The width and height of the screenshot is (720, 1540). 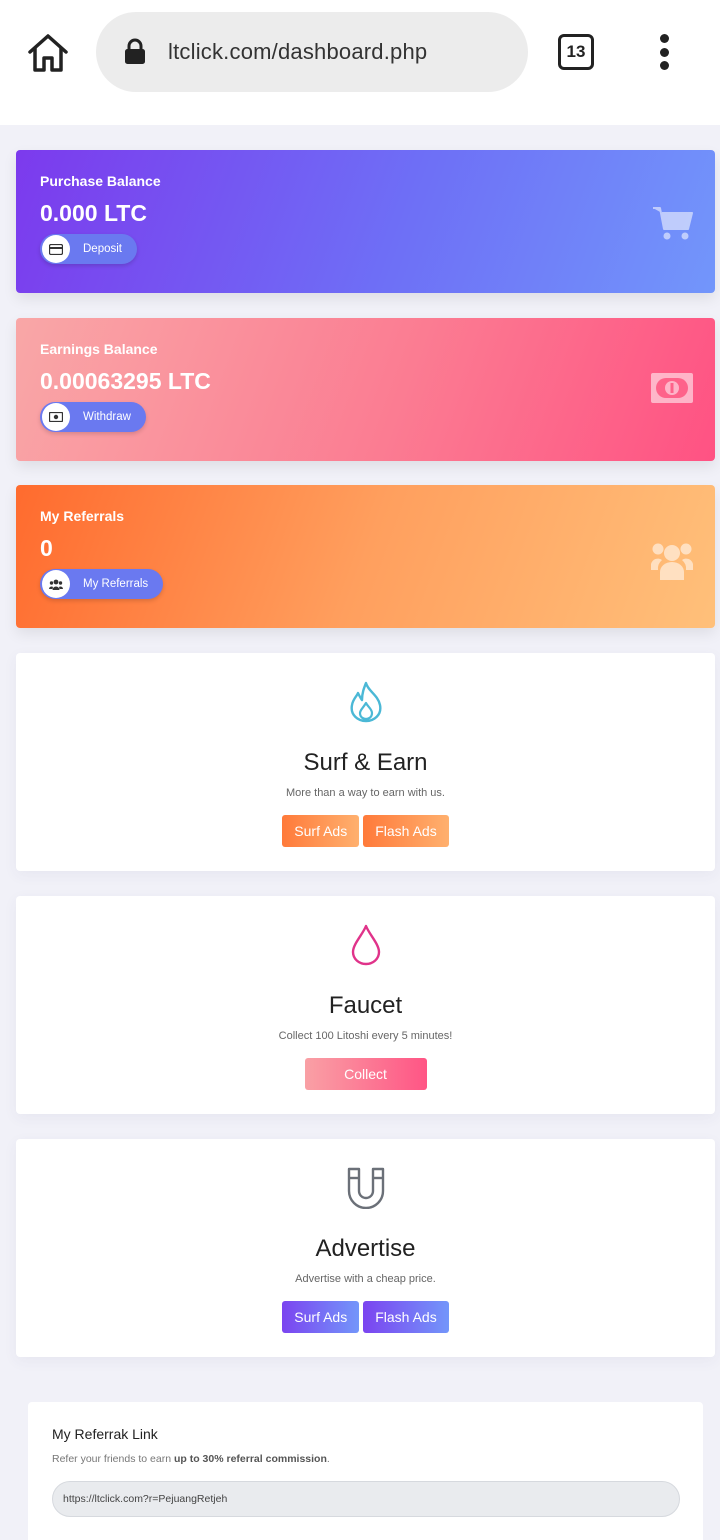 I want to click on drop-icon, so click(x=365, y=945).